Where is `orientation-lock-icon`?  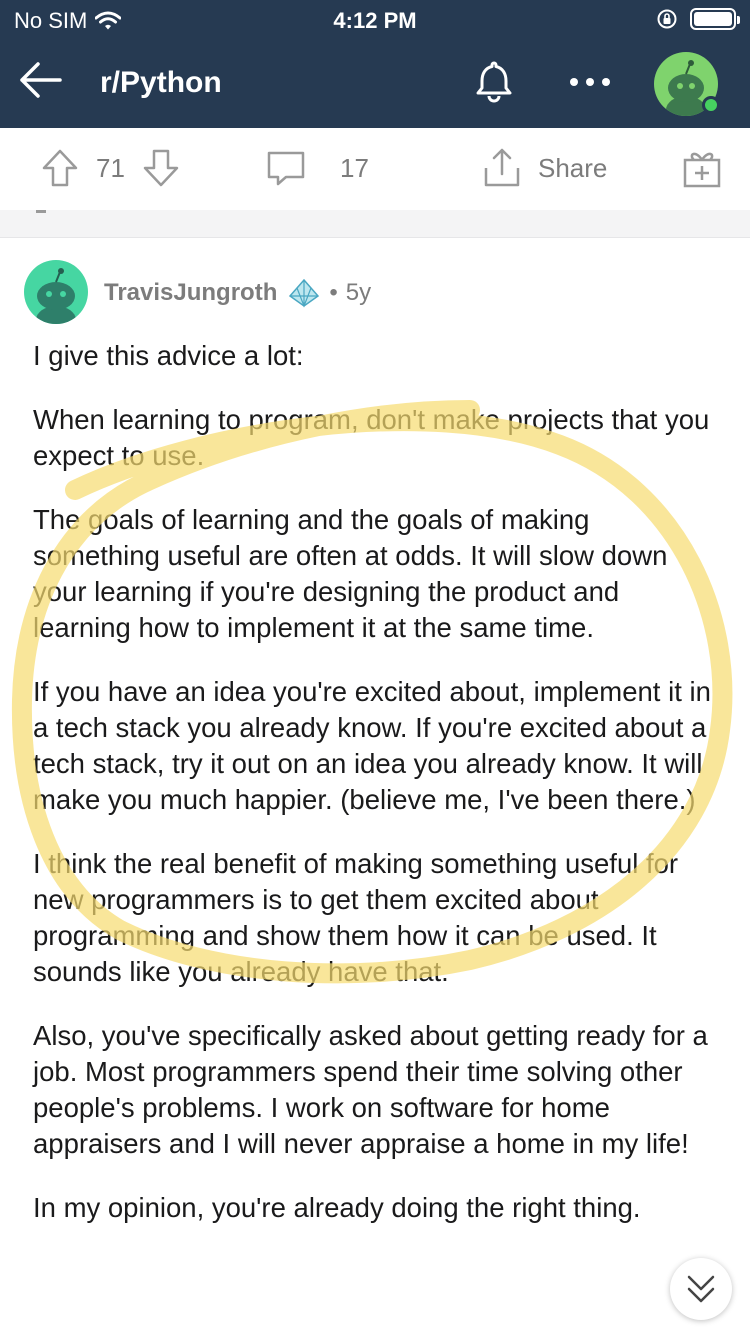 orientation-lock-icon is located at coordinates (667, 19).